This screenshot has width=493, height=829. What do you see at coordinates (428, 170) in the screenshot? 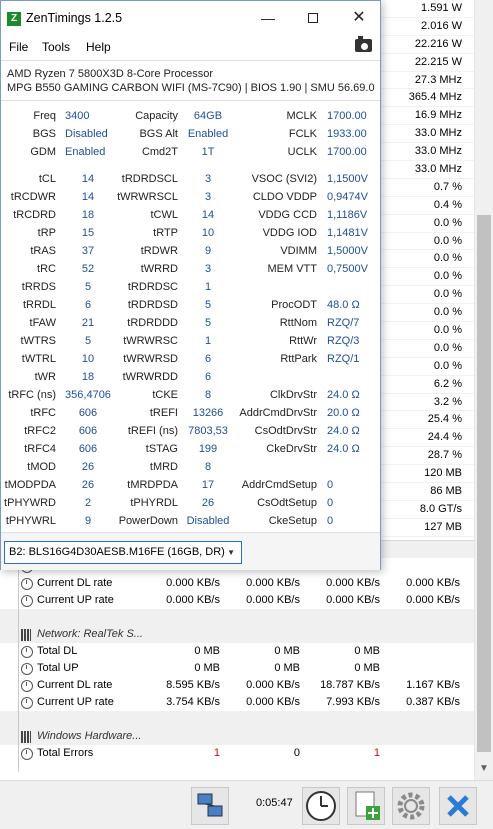
I see `sensor-value: 33.0 MHz` at bounding box center [428, 170].